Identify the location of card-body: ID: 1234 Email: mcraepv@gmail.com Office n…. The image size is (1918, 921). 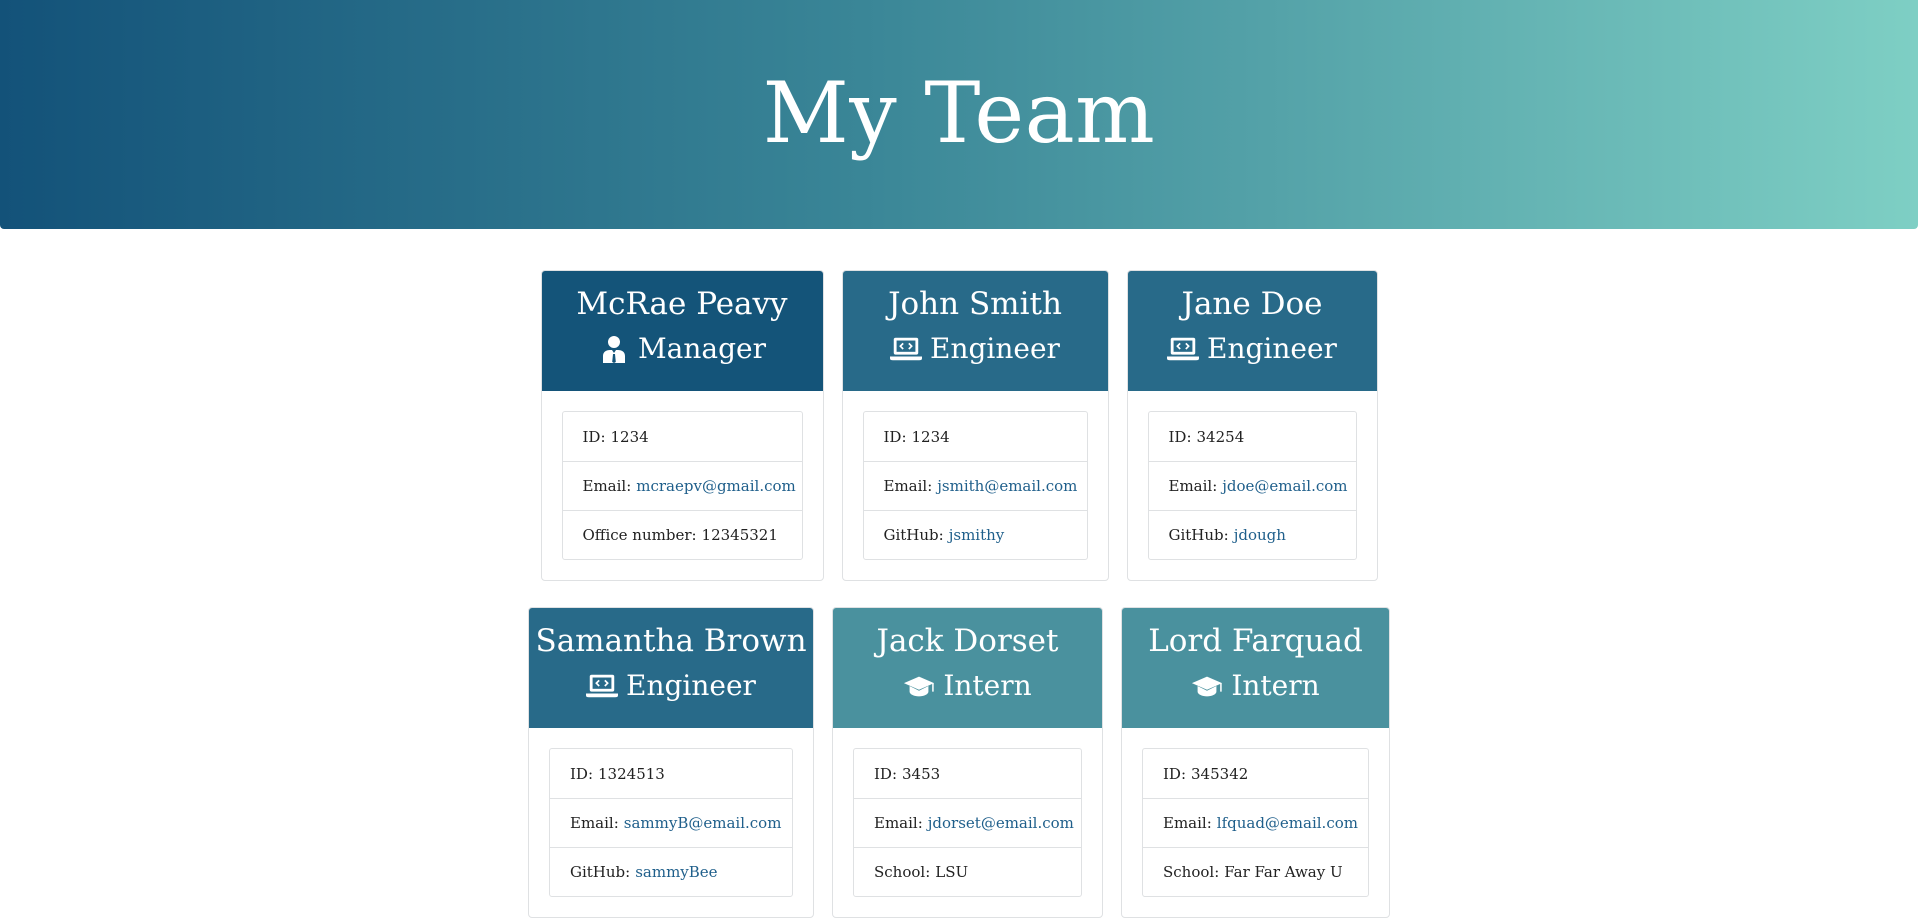
(682, 485).